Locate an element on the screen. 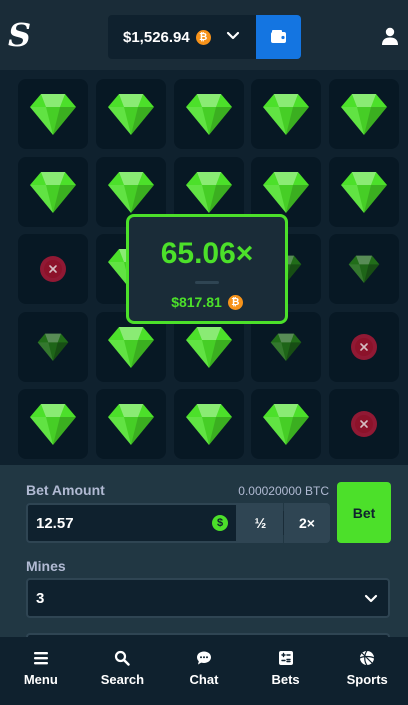  mines-label: Mines is located at coordinates (46, 566).